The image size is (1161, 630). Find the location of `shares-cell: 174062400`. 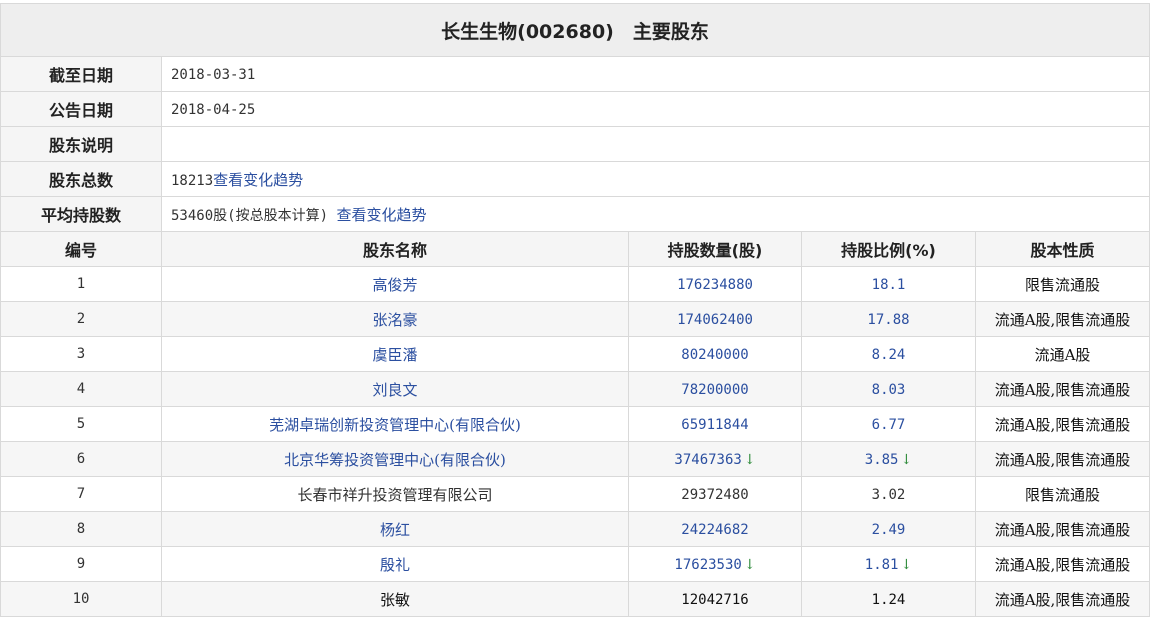

shares-cell: 174062400 is located at coordinates (715, 319).